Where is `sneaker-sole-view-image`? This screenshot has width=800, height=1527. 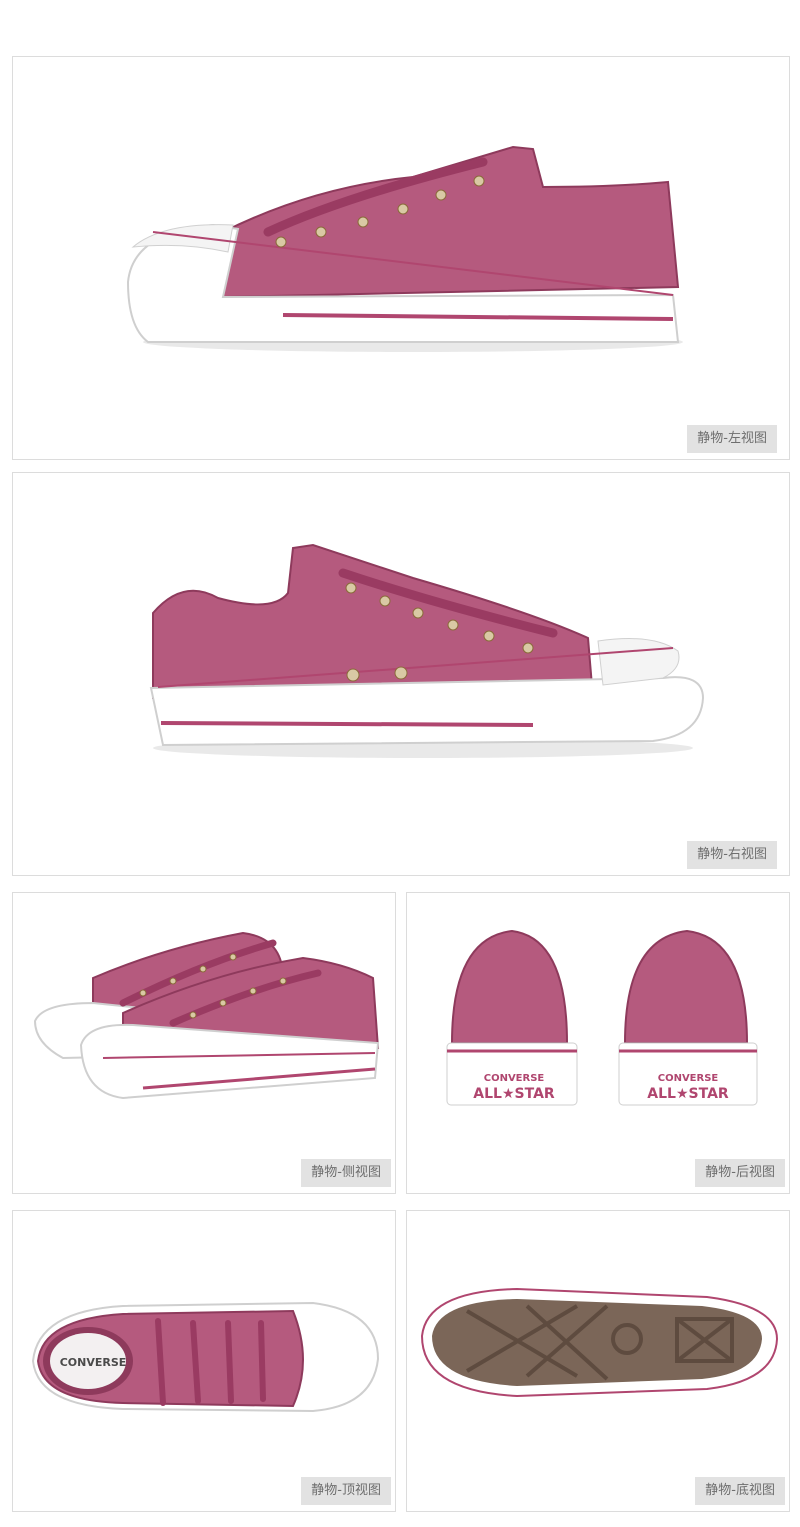
sneaker-sole-view-image is located at coordinates (599, 1342).